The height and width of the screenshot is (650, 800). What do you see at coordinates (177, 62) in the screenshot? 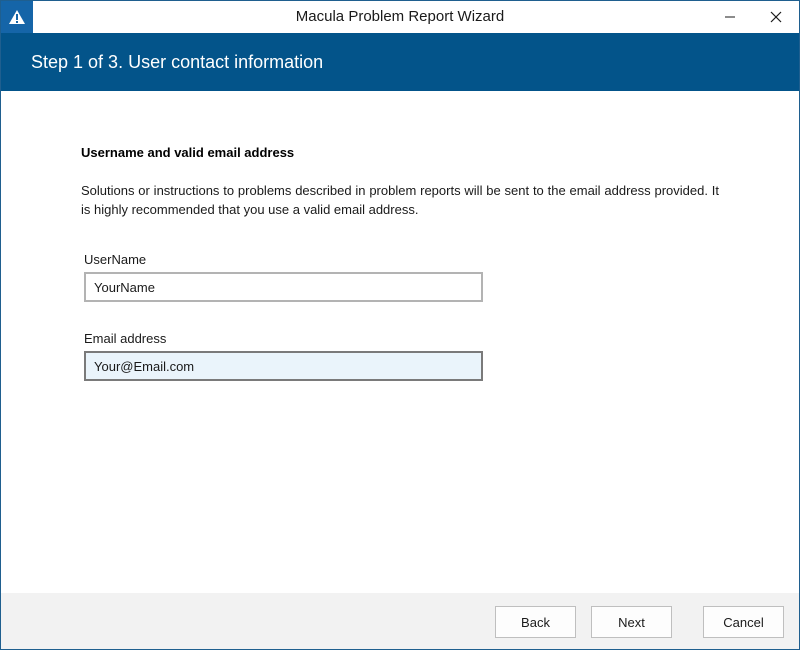
I see `step-title: Step 1 of 3. User contact information` at bounding box center [177, 62].